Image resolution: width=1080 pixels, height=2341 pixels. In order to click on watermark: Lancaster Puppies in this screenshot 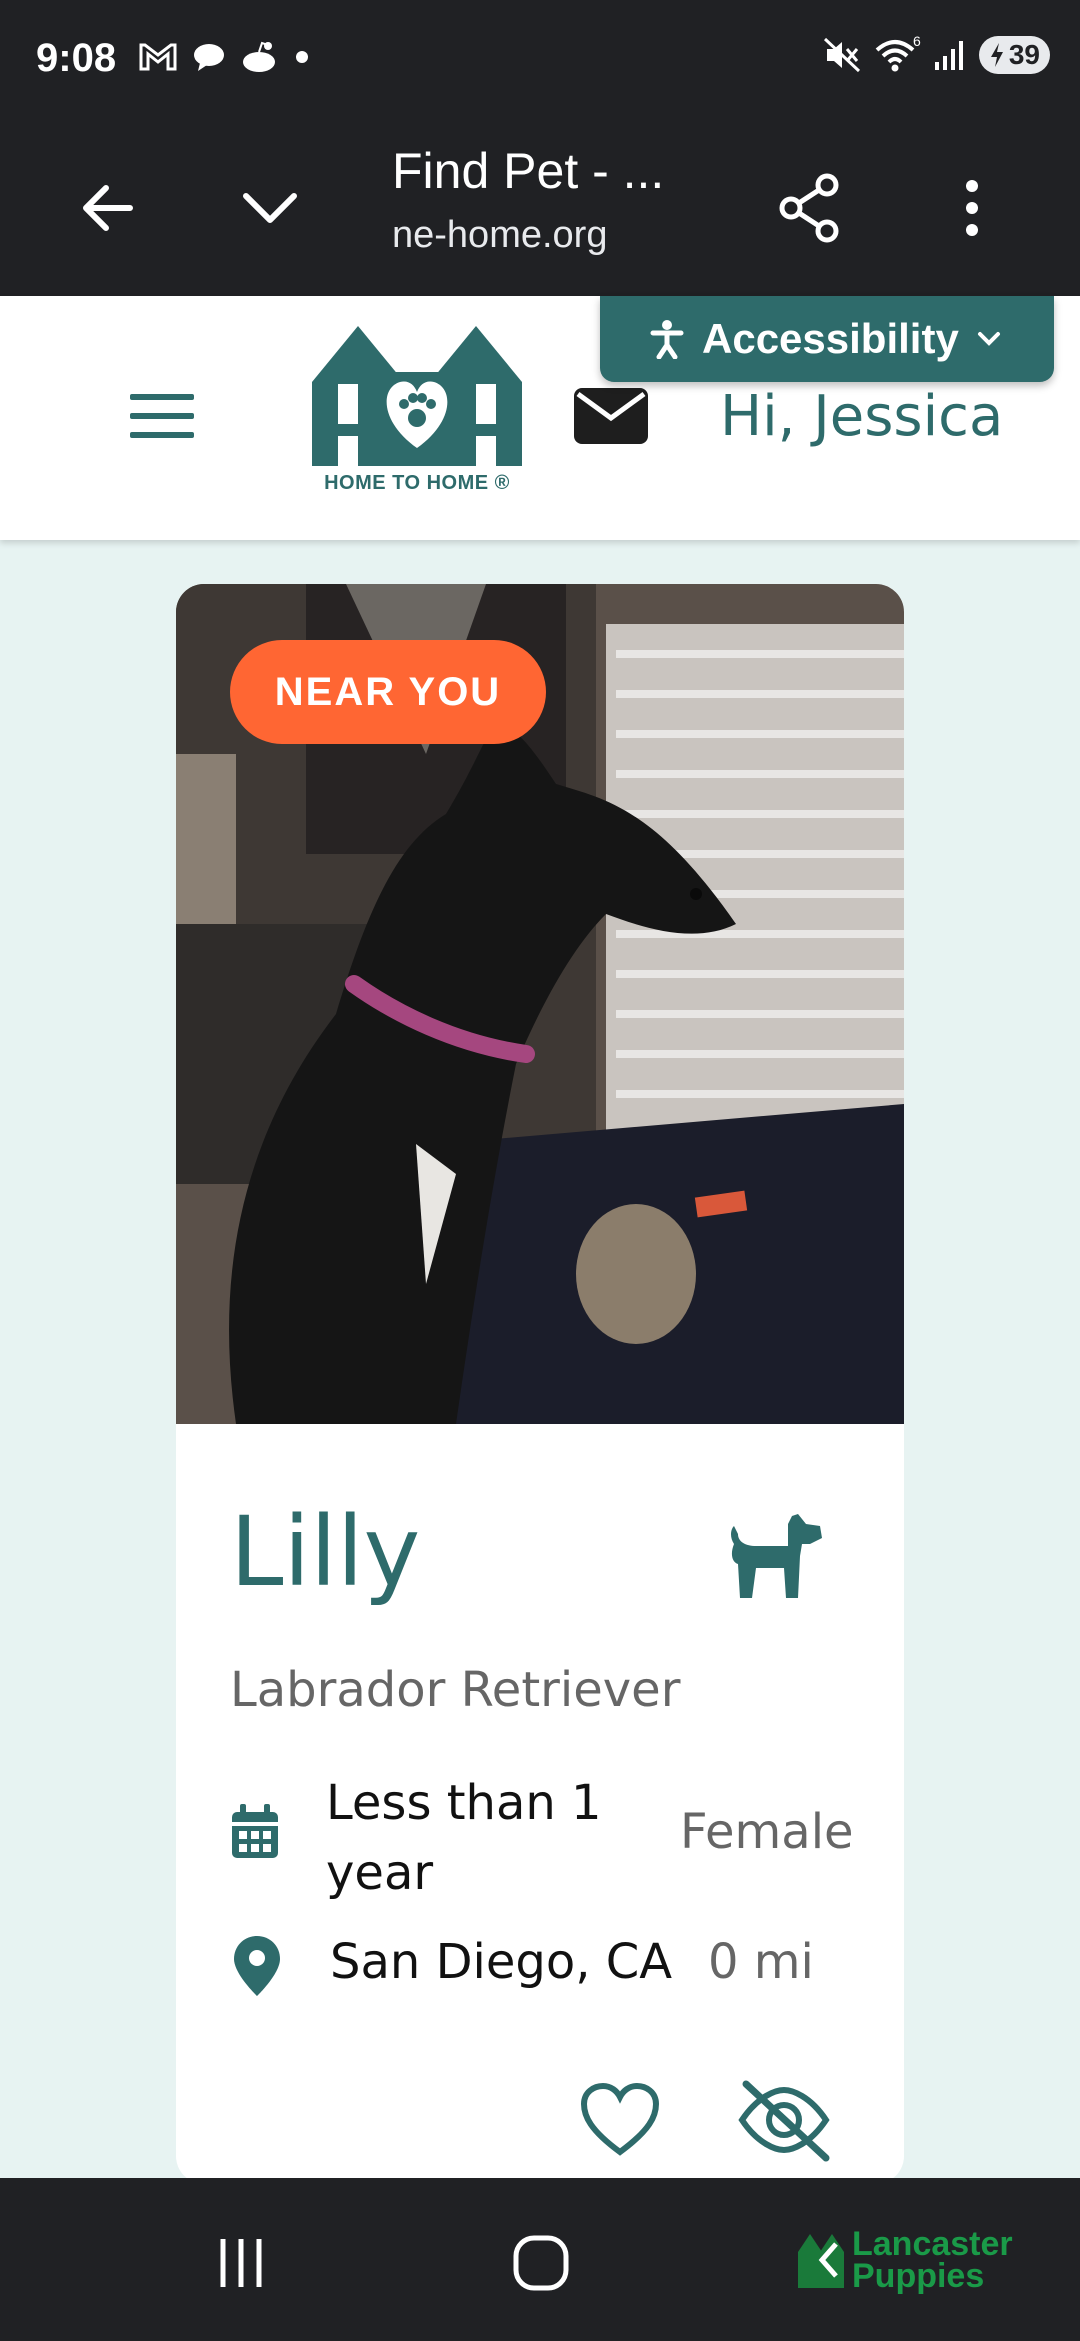, I will do `click(904, 2260)`.